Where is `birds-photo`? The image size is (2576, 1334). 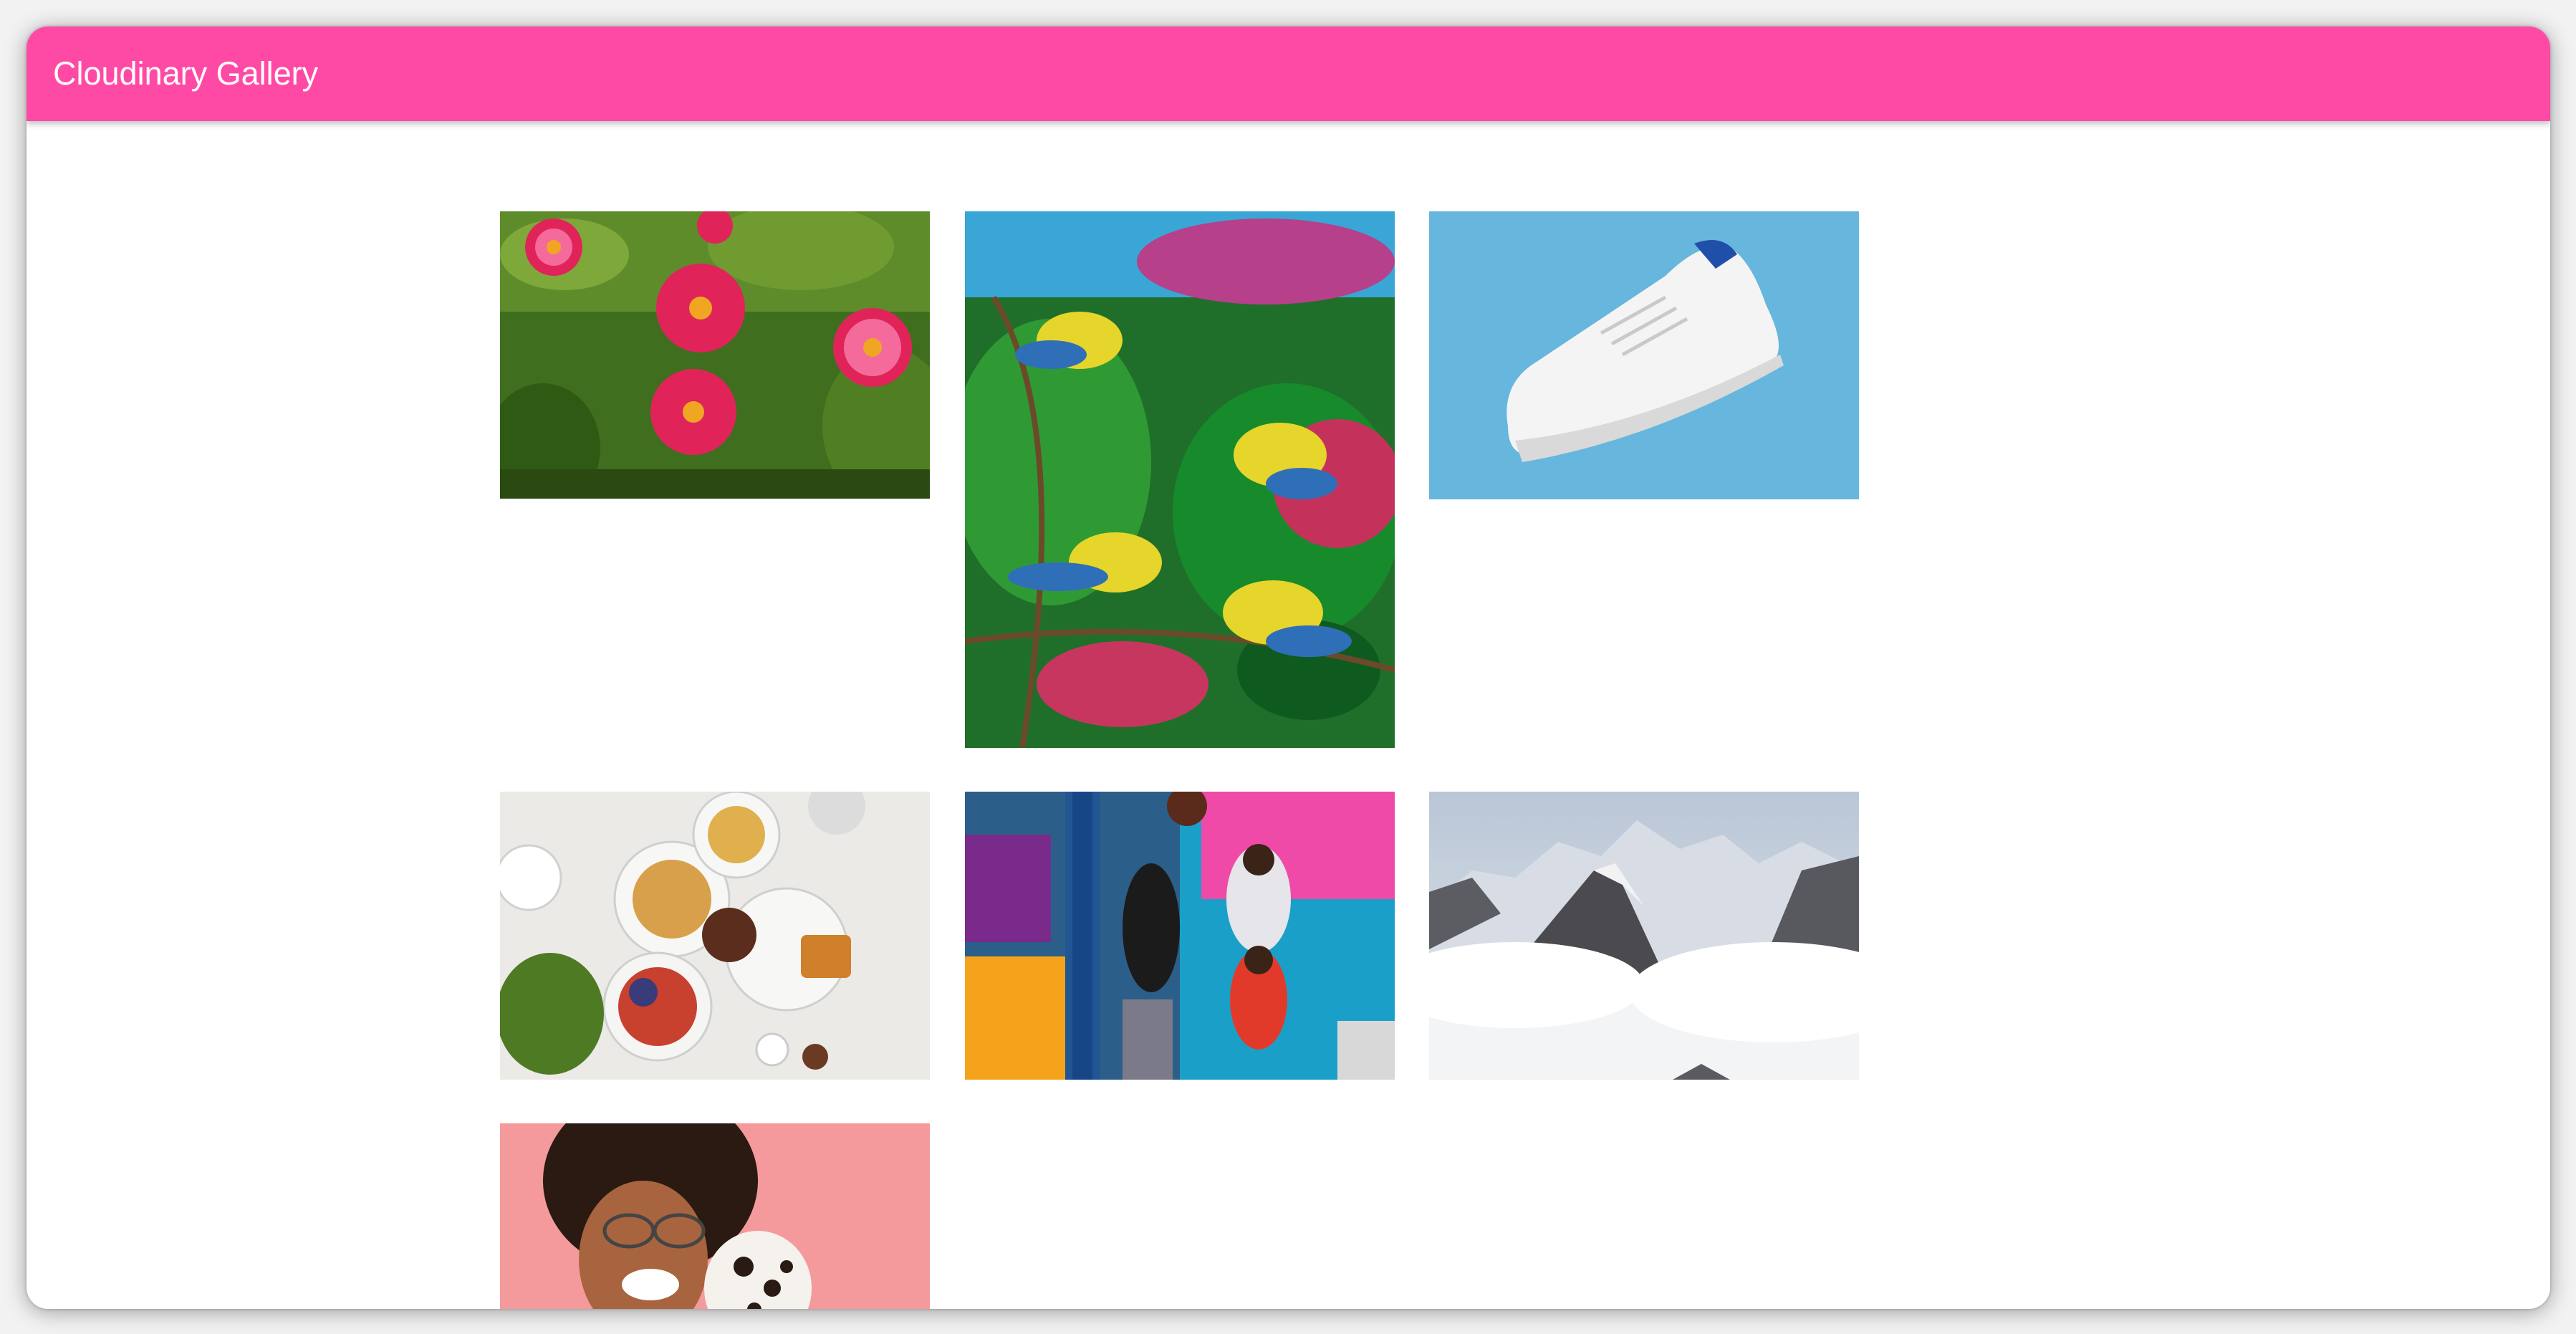 birds-photo is located at coordinates (1180, 479).